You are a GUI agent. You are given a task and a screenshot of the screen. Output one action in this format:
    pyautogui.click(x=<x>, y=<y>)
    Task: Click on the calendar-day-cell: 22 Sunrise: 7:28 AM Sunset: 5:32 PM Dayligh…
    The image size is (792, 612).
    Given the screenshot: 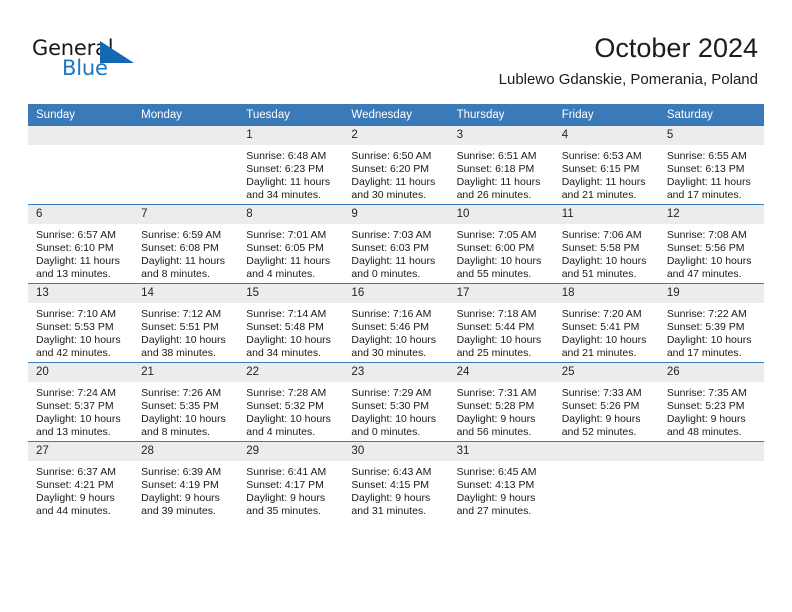 What is the action you would take?
    pyautogui.click(x=291, y=402)
    